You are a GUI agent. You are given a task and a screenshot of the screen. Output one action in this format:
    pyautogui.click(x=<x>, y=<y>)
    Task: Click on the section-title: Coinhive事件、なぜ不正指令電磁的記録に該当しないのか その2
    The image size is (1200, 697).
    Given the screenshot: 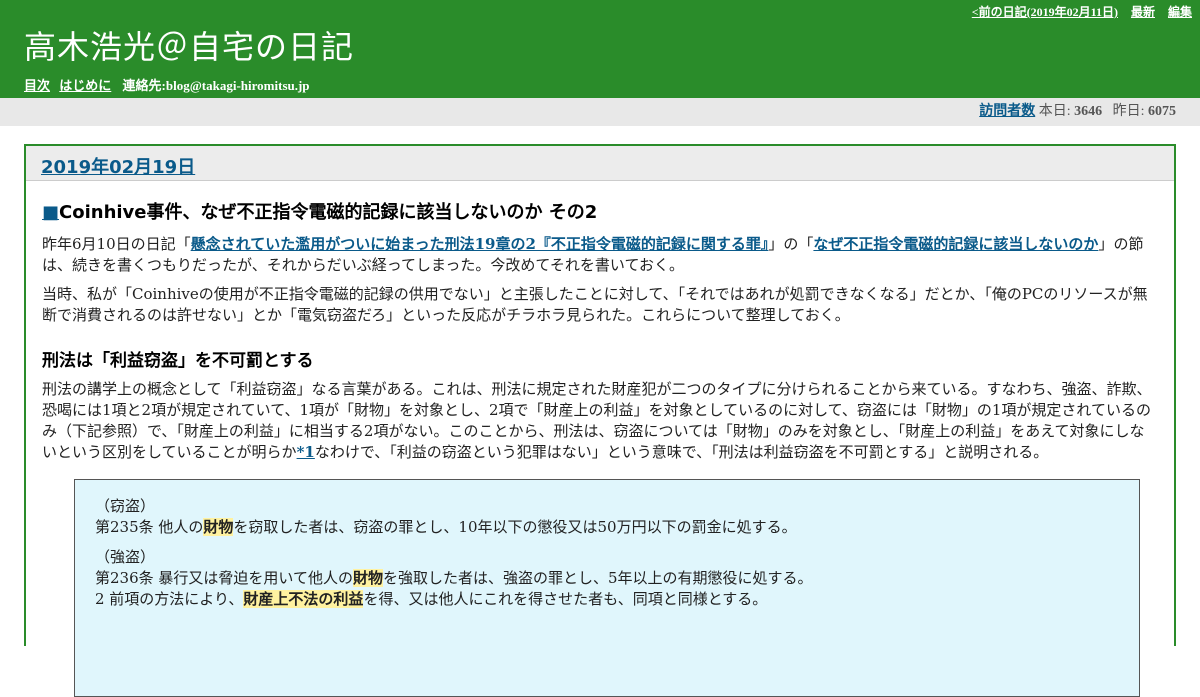 What is the action you would take?
    pyautogui.click(x=328, y=212)
    